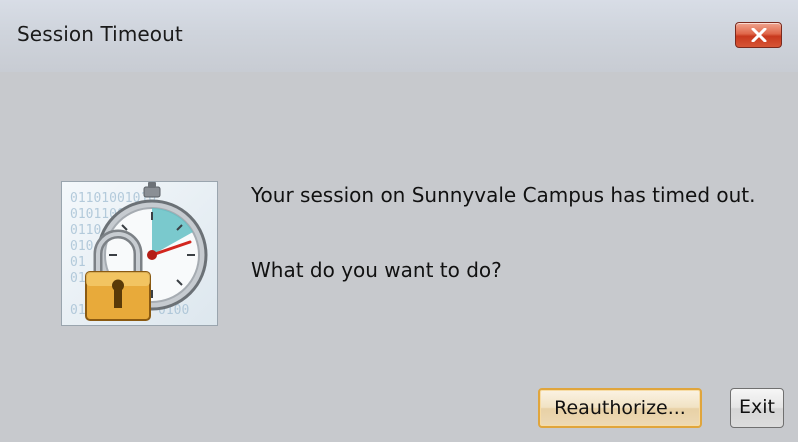 Image resolution: width=798 pixels, height=442 pixels. I want to click on svg-text: 010, so click(81, 246).